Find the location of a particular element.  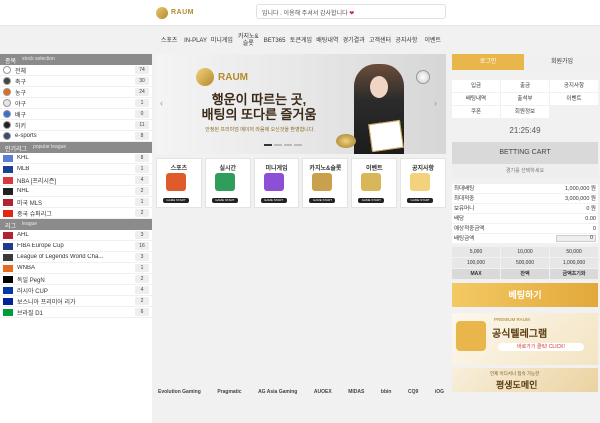

menu-attendance: 출석부 is located at coordinates (525, 99).